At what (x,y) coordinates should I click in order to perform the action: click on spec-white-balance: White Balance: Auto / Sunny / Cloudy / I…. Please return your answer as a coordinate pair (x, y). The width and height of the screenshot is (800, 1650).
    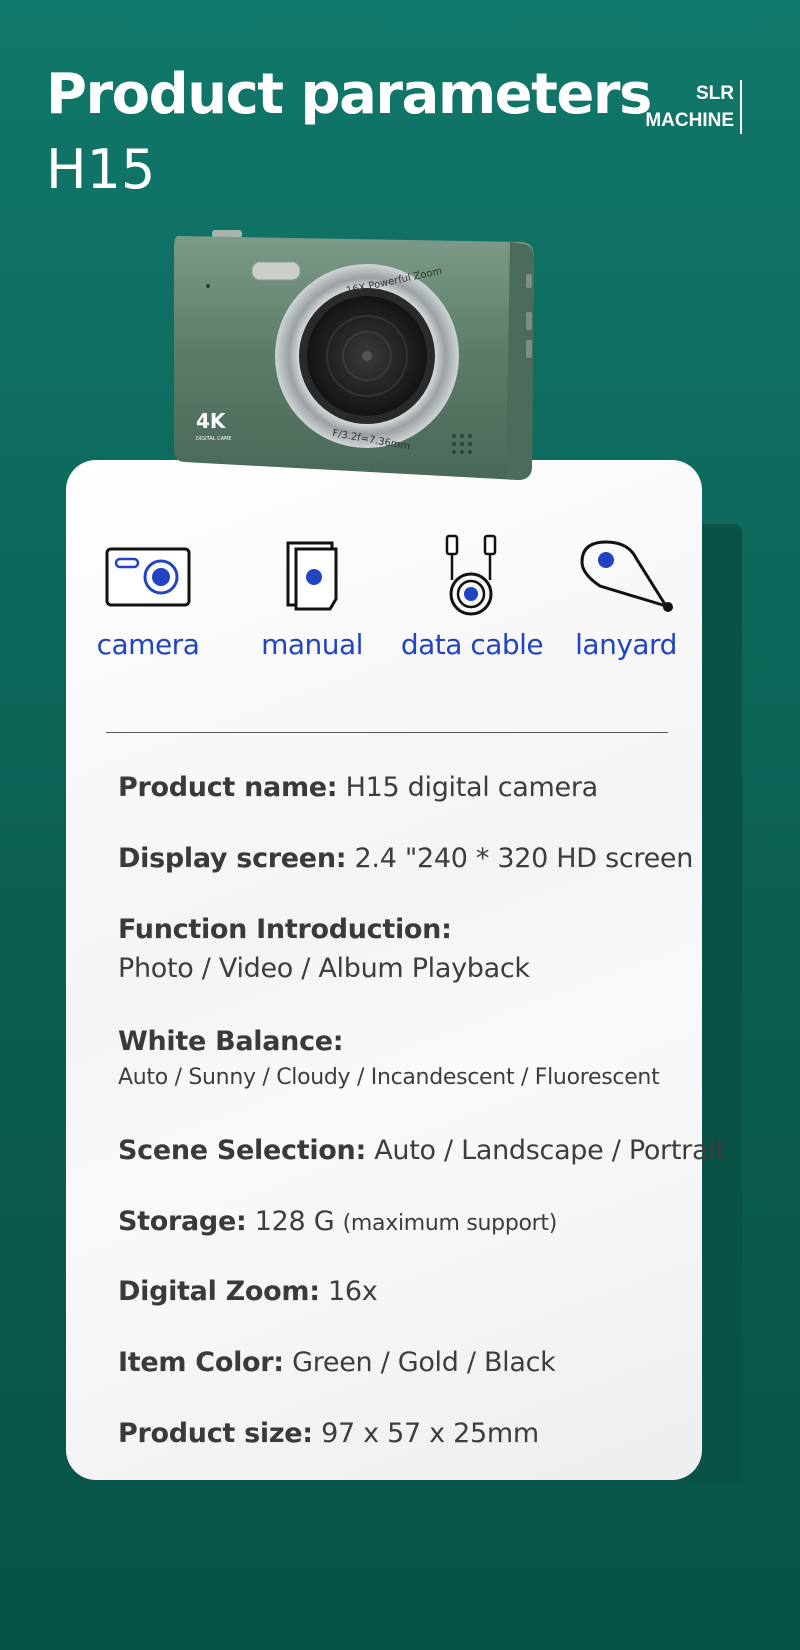
    Looking at the image, I should click on (389, 1058).